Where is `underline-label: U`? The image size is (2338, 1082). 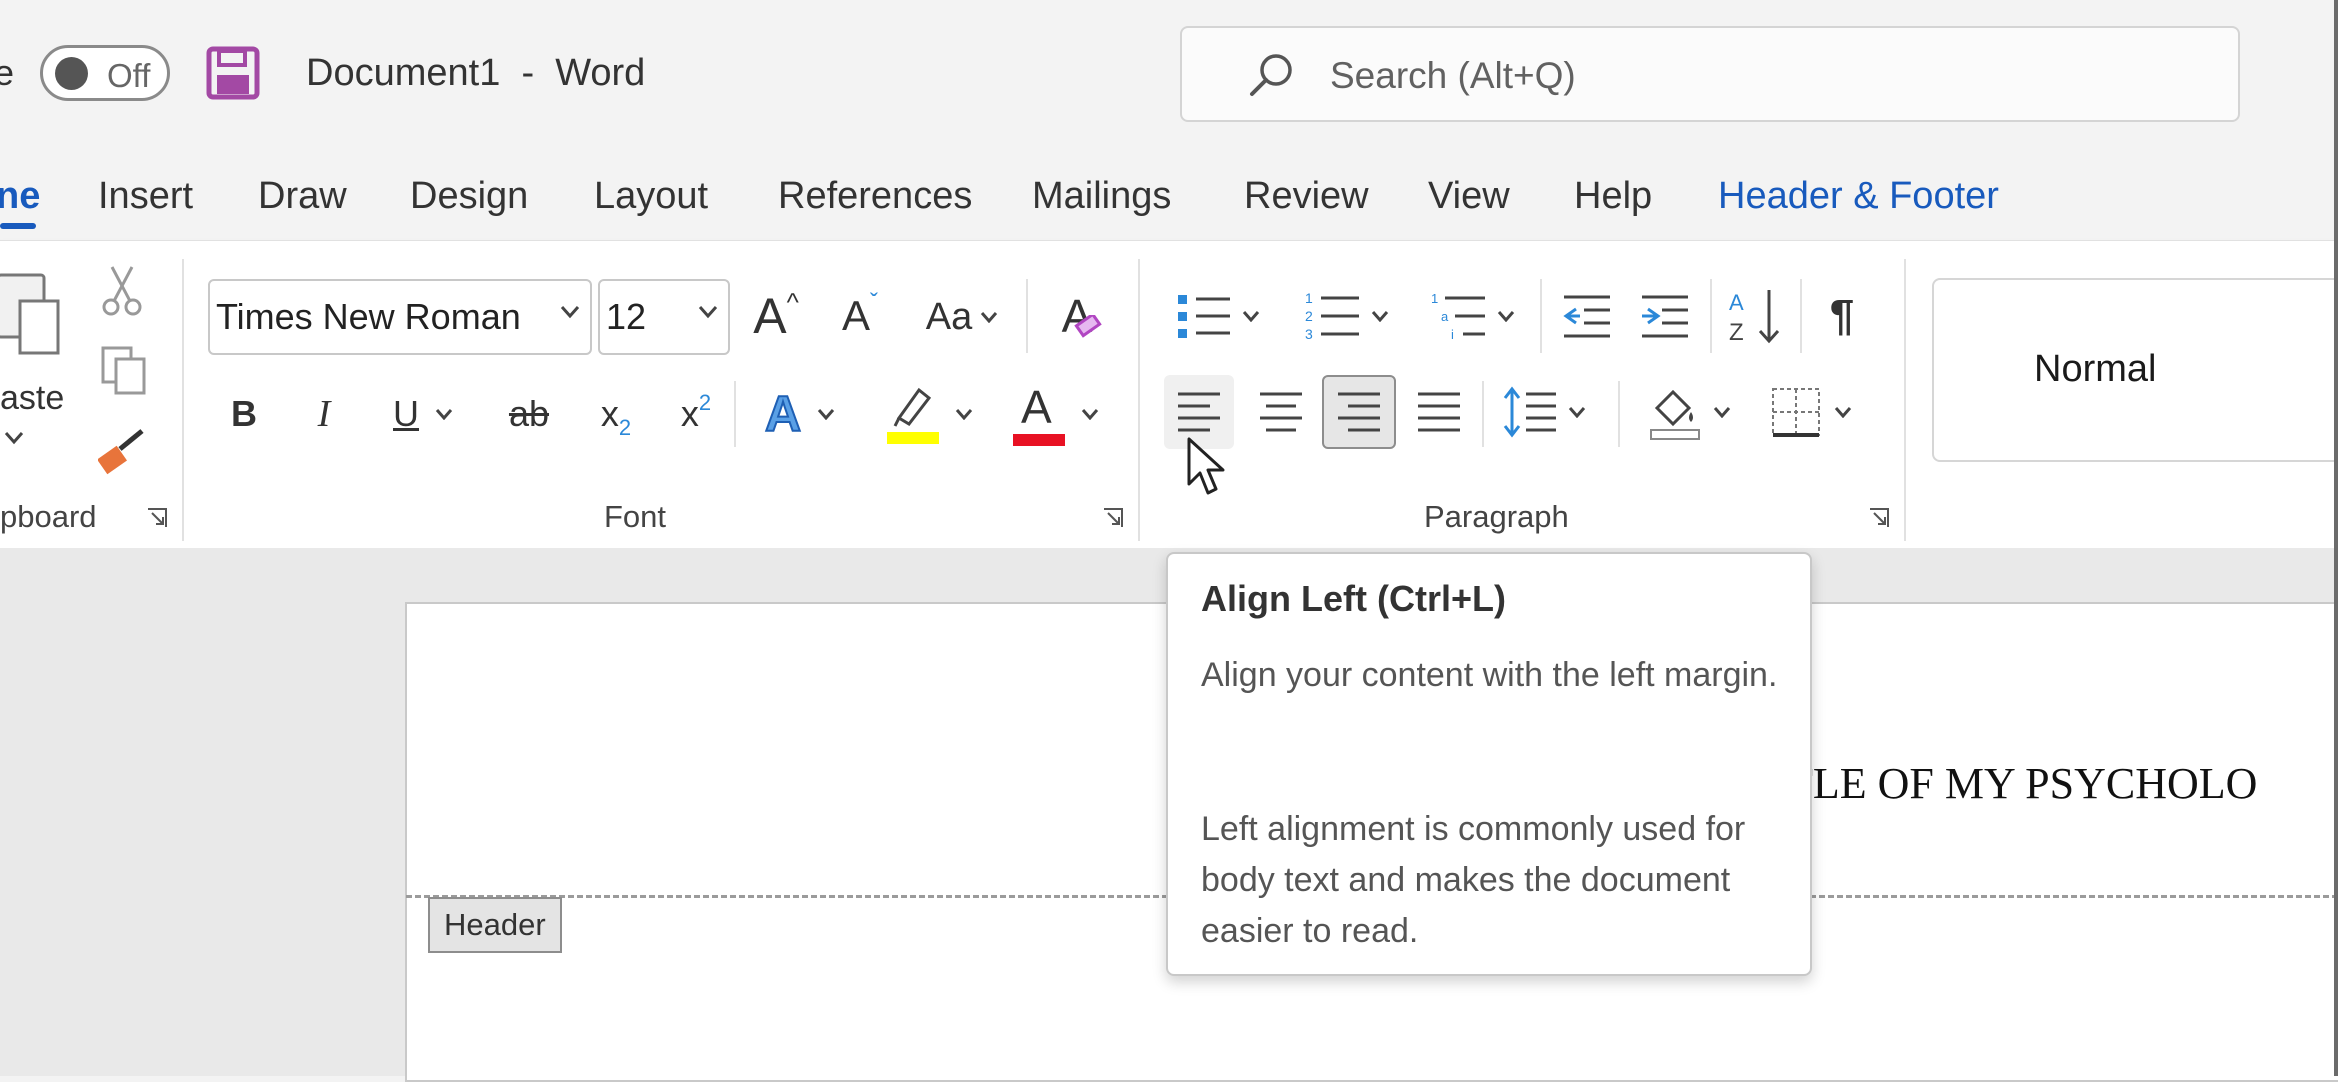
underline-label: U is located at coordinates (406, 414).